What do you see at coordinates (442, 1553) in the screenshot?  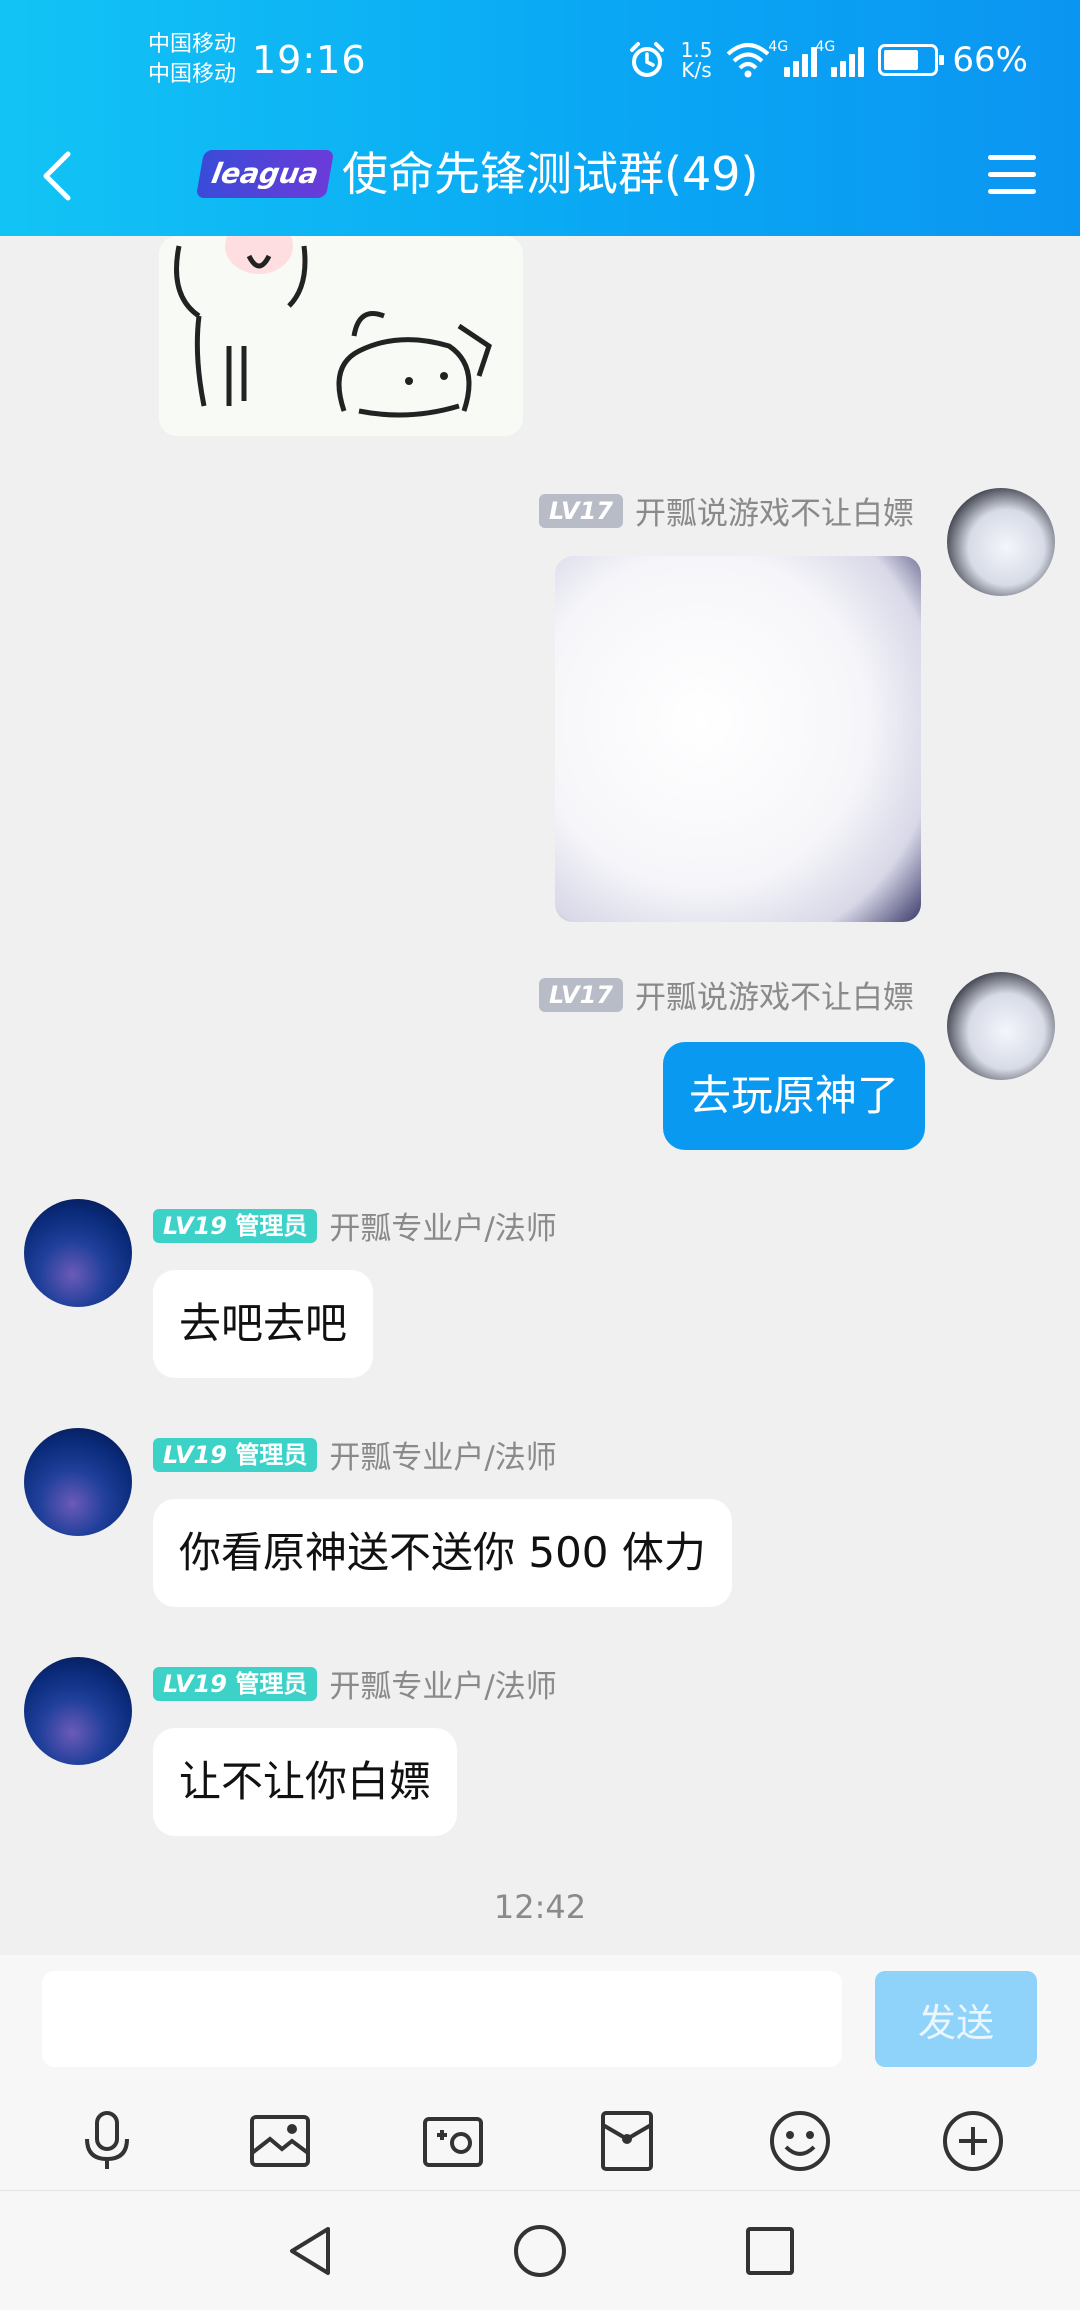 I see `message-bubble: 你看原神送不送你 500 体力` at bounding box center [442, 1553].